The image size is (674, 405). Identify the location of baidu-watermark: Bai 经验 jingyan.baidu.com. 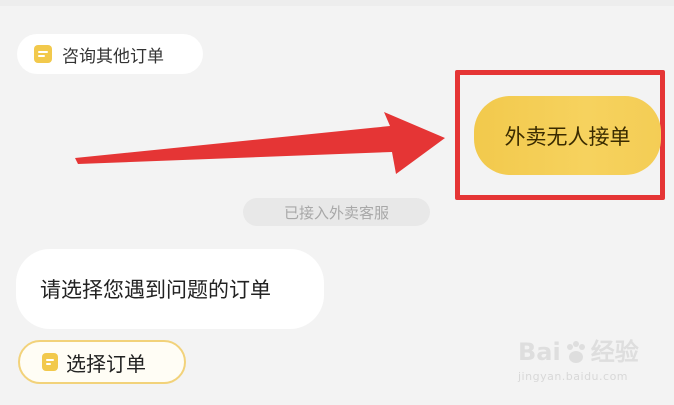
(593, 356).